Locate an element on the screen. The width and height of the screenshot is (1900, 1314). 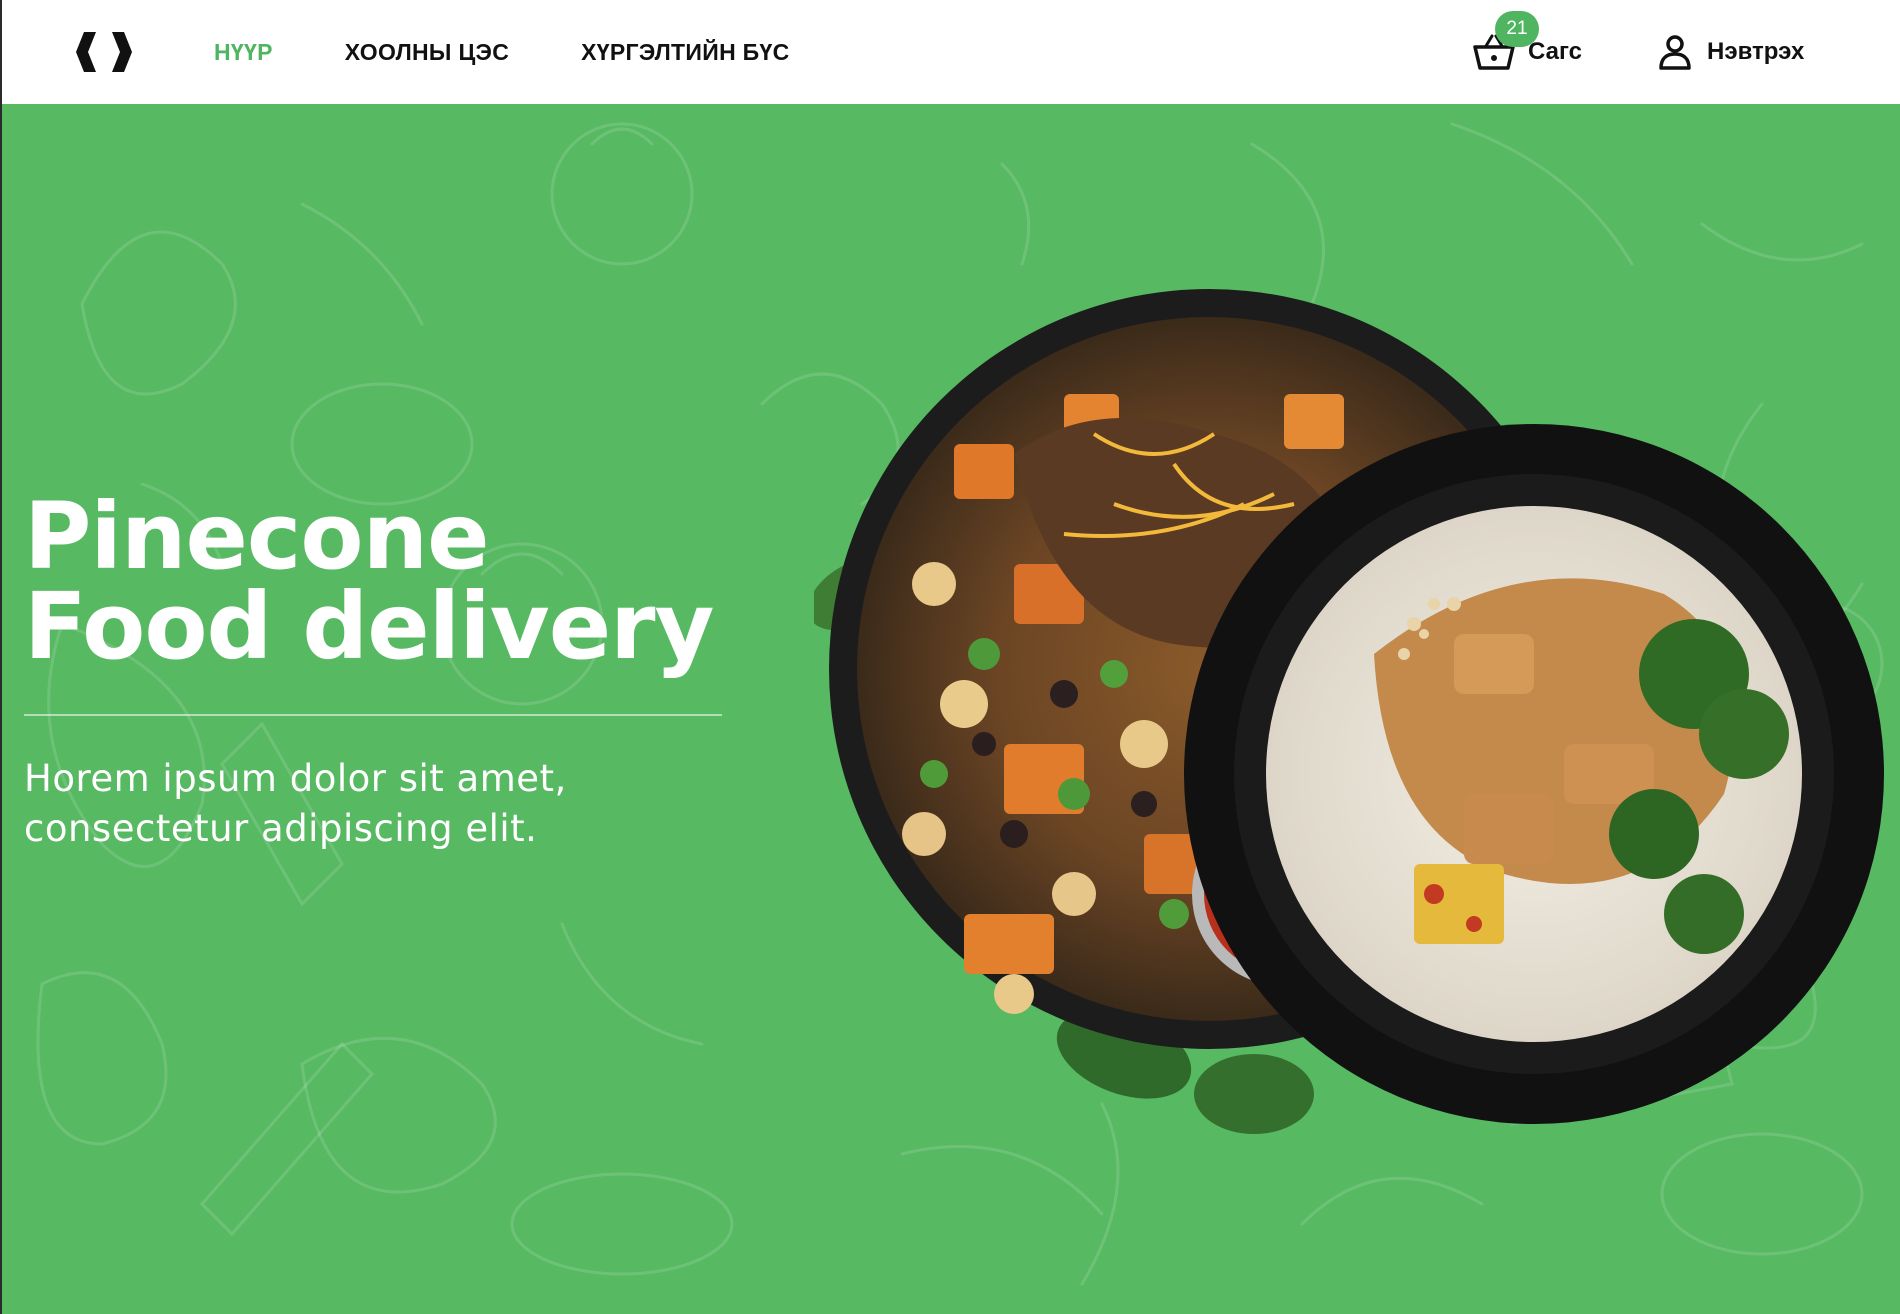
logo-icon is located at coordinates (104, 52).